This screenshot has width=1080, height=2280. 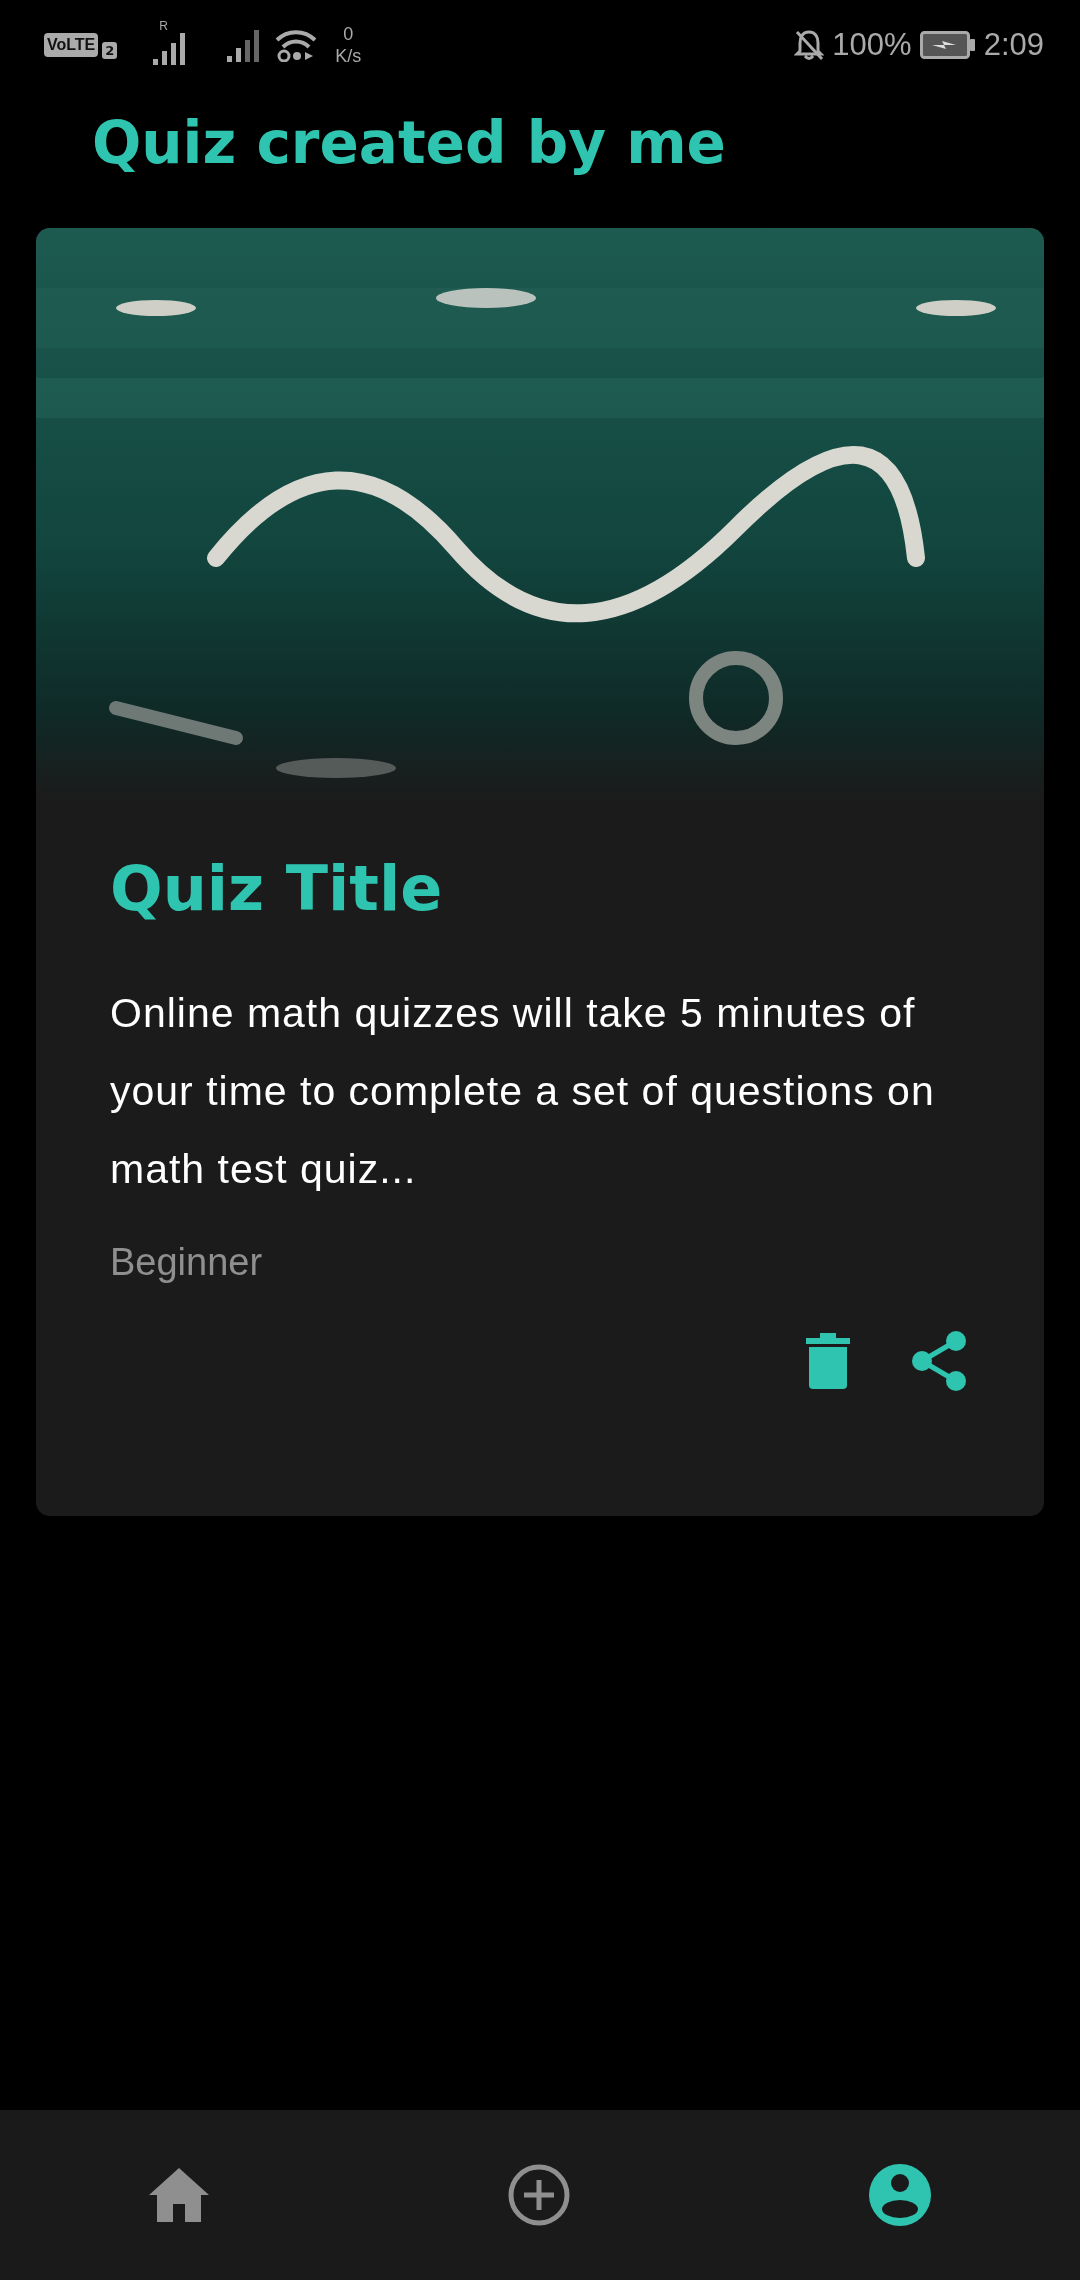 I want to click on roaming-label: R, so click(x=163, y=26).